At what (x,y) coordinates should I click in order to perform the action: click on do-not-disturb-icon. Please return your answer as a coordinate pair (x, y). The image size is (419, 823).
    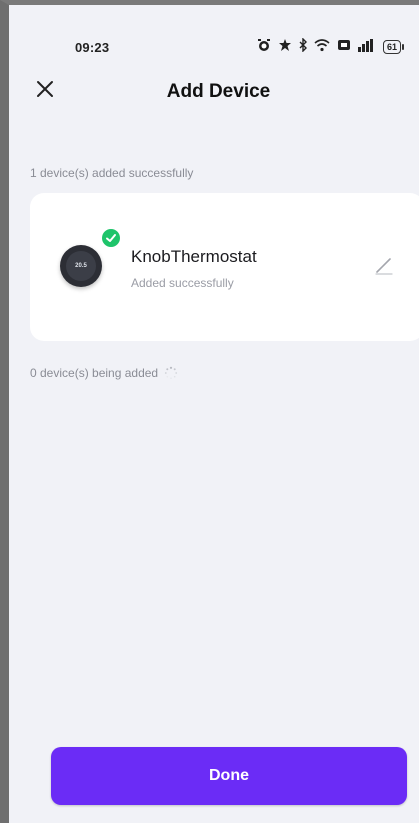
    Looking at the image, I should click on (285, 46).